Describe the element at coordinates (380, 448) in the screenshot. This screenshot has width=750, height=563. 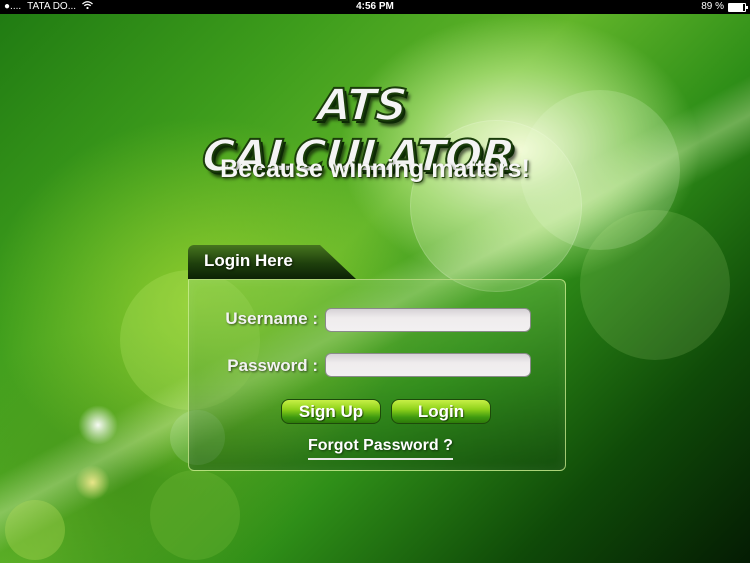
I see `forgot-password-link: Forgot Password ?` at that location.